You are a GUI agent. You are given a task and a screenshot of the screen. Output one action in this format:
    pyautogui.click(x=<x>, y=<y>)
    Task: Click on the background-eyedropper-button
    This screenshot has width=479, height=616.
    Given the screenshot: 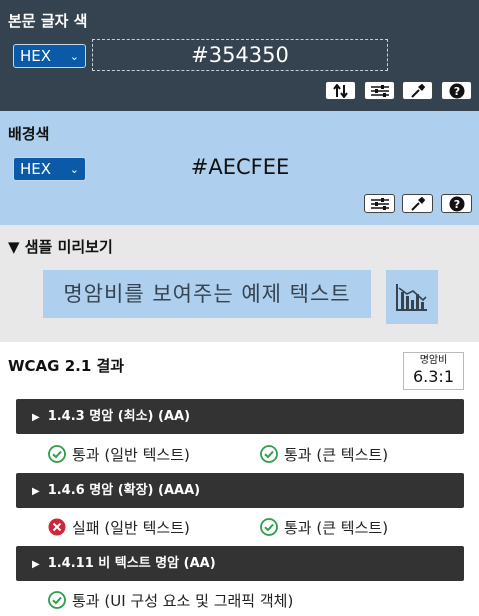 What is the action you would take?
    pyautogui.click(x=417, y=203)
    